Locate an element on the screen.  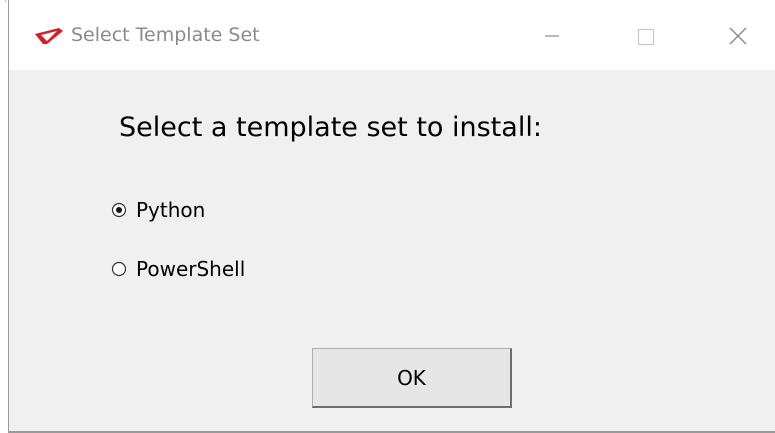
radio-option-python: Python is located at coordinates (158, 210).